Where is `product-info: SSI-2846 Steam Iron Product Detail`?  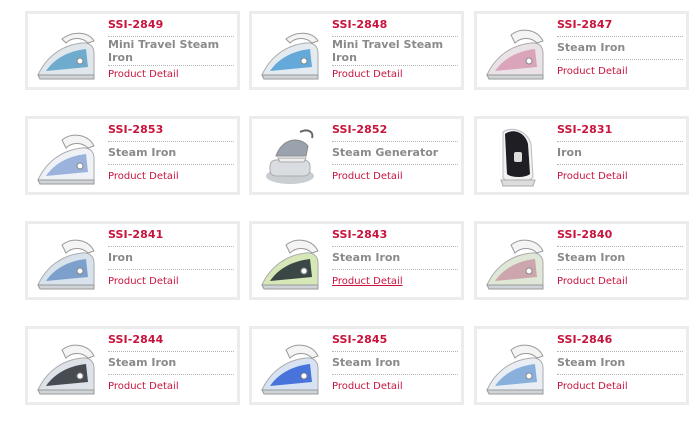 product-info: SSI-2846 Steam Iron Product Detail is located at coordinates (620, 365).